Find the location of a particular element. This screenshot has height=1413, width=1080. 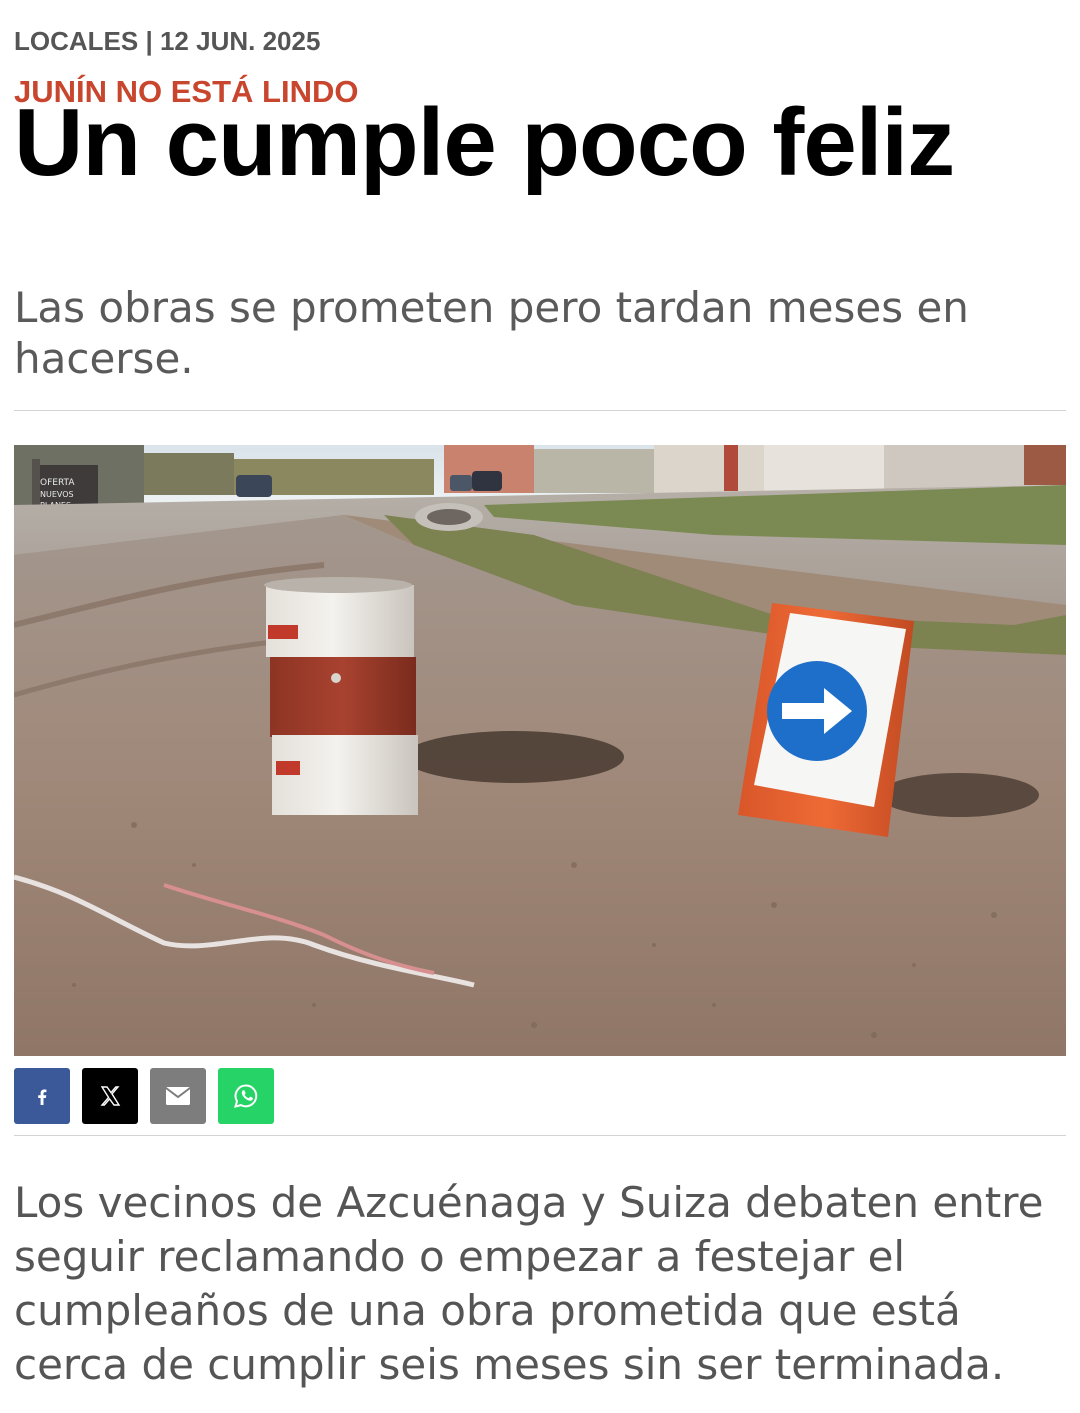

share-email-button is located at coordinates (178, 1096).